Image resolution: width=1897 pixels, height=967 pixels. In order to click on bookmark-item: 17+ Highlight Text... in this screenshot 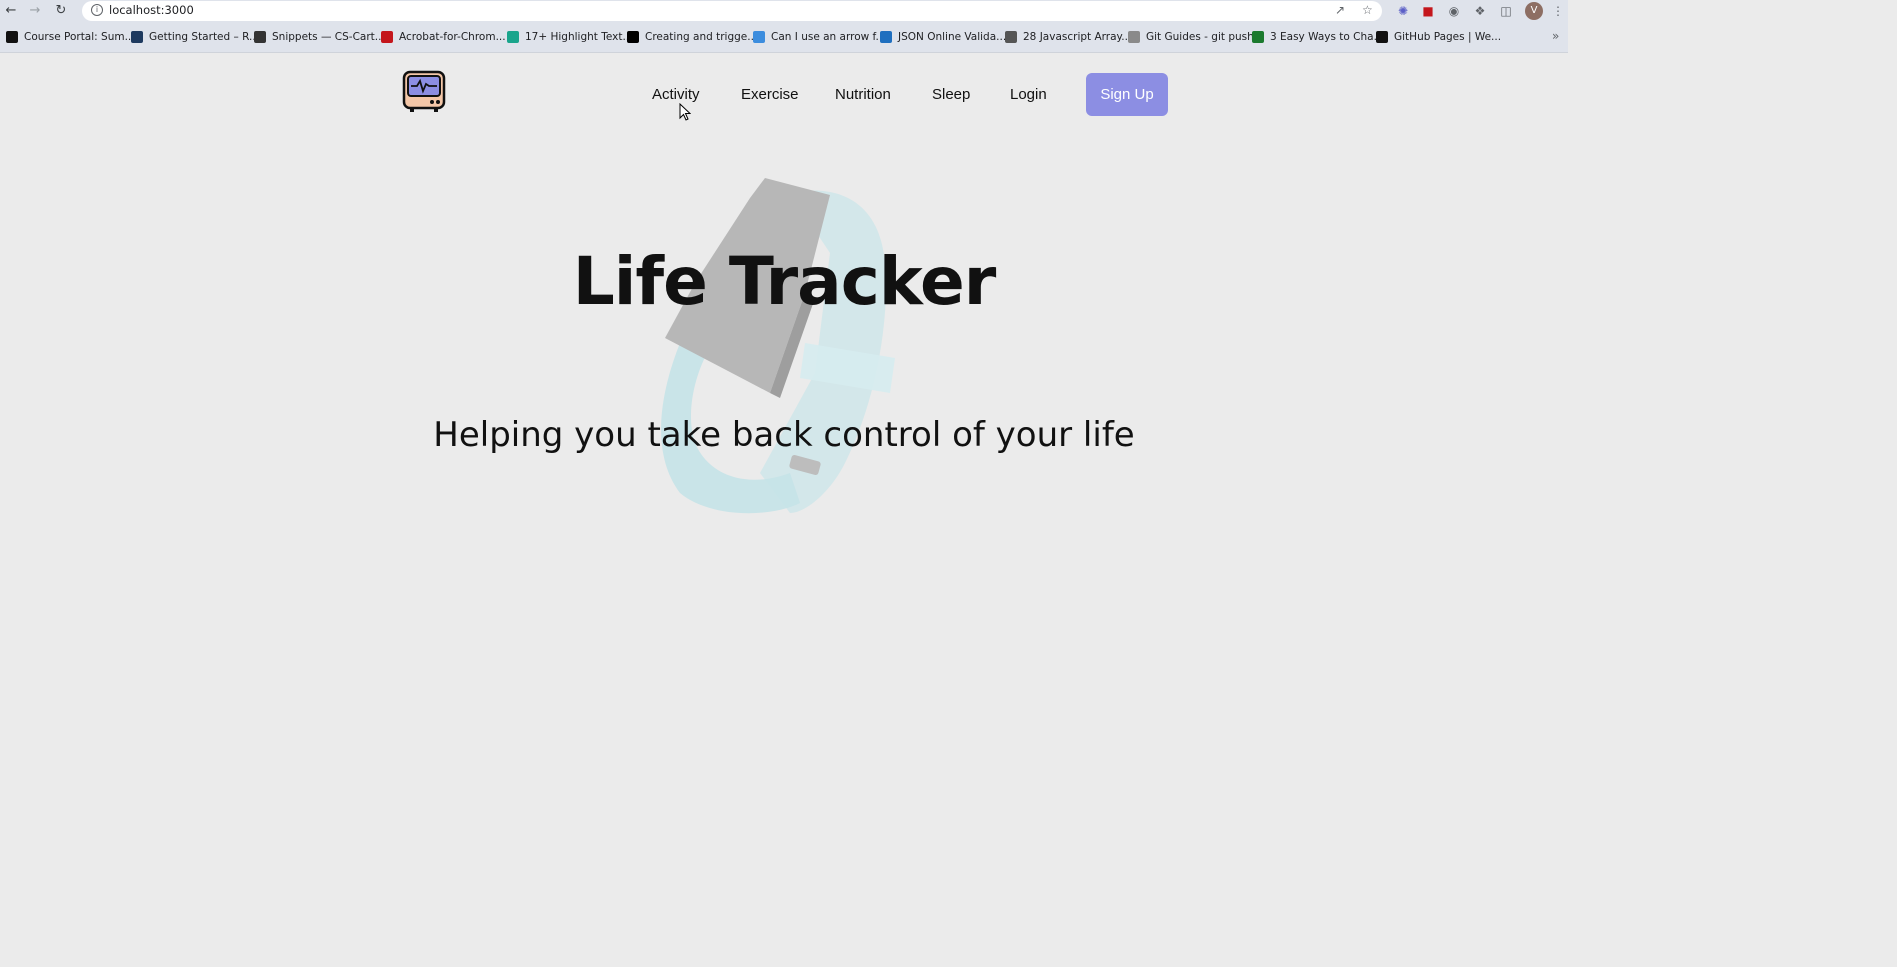, I will do `click(570, 37)`.